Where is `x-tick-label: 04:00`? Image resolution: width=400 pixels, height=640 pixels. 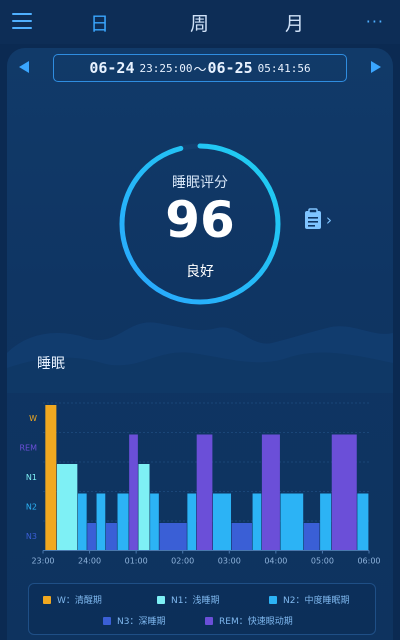 x-tick-label: 04:00 is located at coordinates (275, 561).